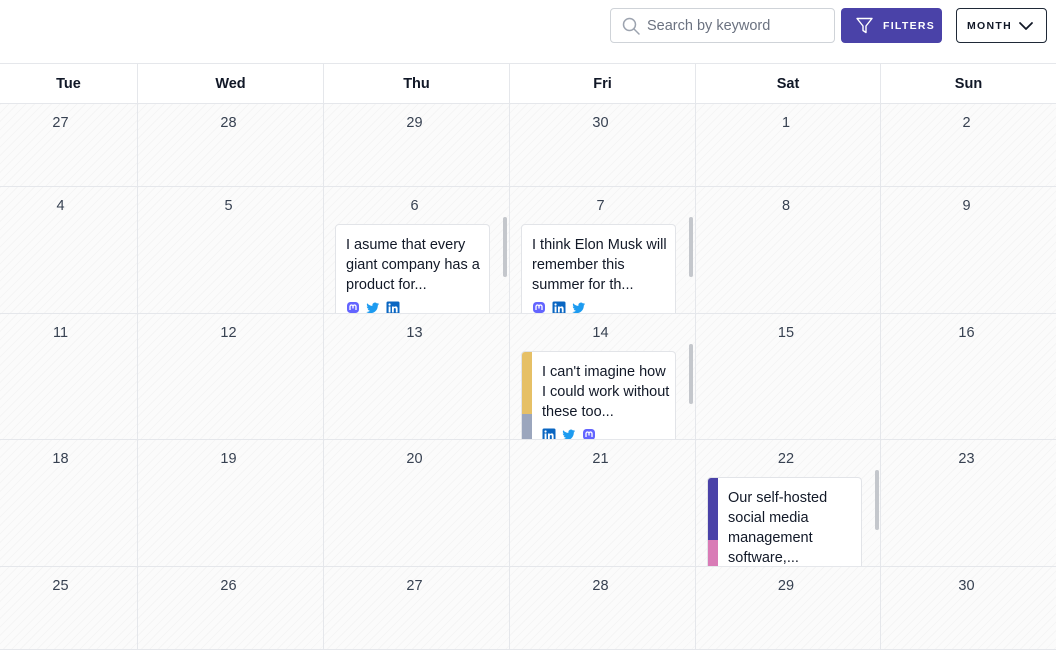  I want to click on weekday-header: Tue Wed Thu Fri Sat Sun, so click(528, 83).